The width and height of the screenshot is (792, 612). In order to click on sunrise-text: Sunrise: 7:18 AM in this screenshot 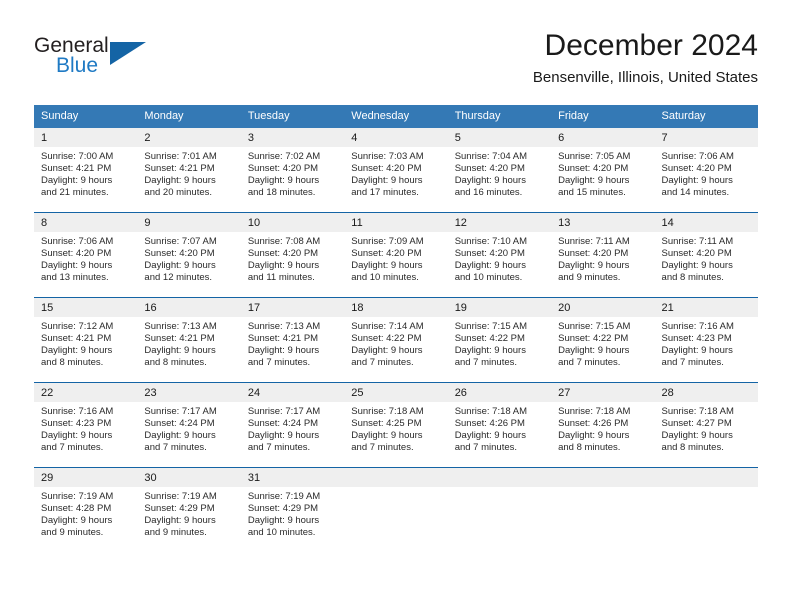, I will do `click(697, 411)`.